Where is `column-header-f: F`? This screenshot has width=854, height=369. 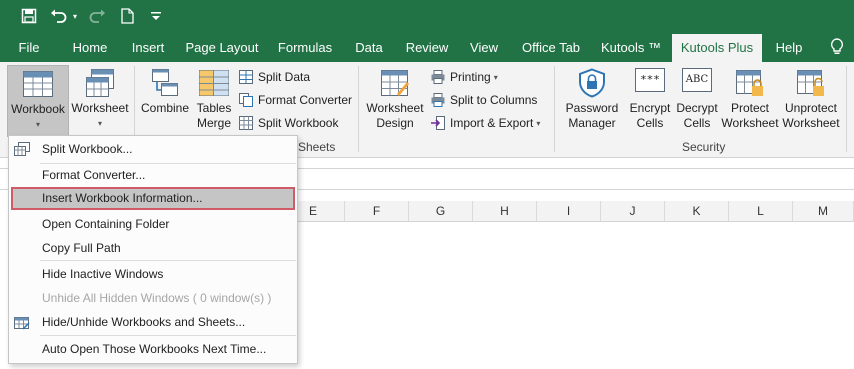 column-header-f: F is located at coordinates (377, 211).